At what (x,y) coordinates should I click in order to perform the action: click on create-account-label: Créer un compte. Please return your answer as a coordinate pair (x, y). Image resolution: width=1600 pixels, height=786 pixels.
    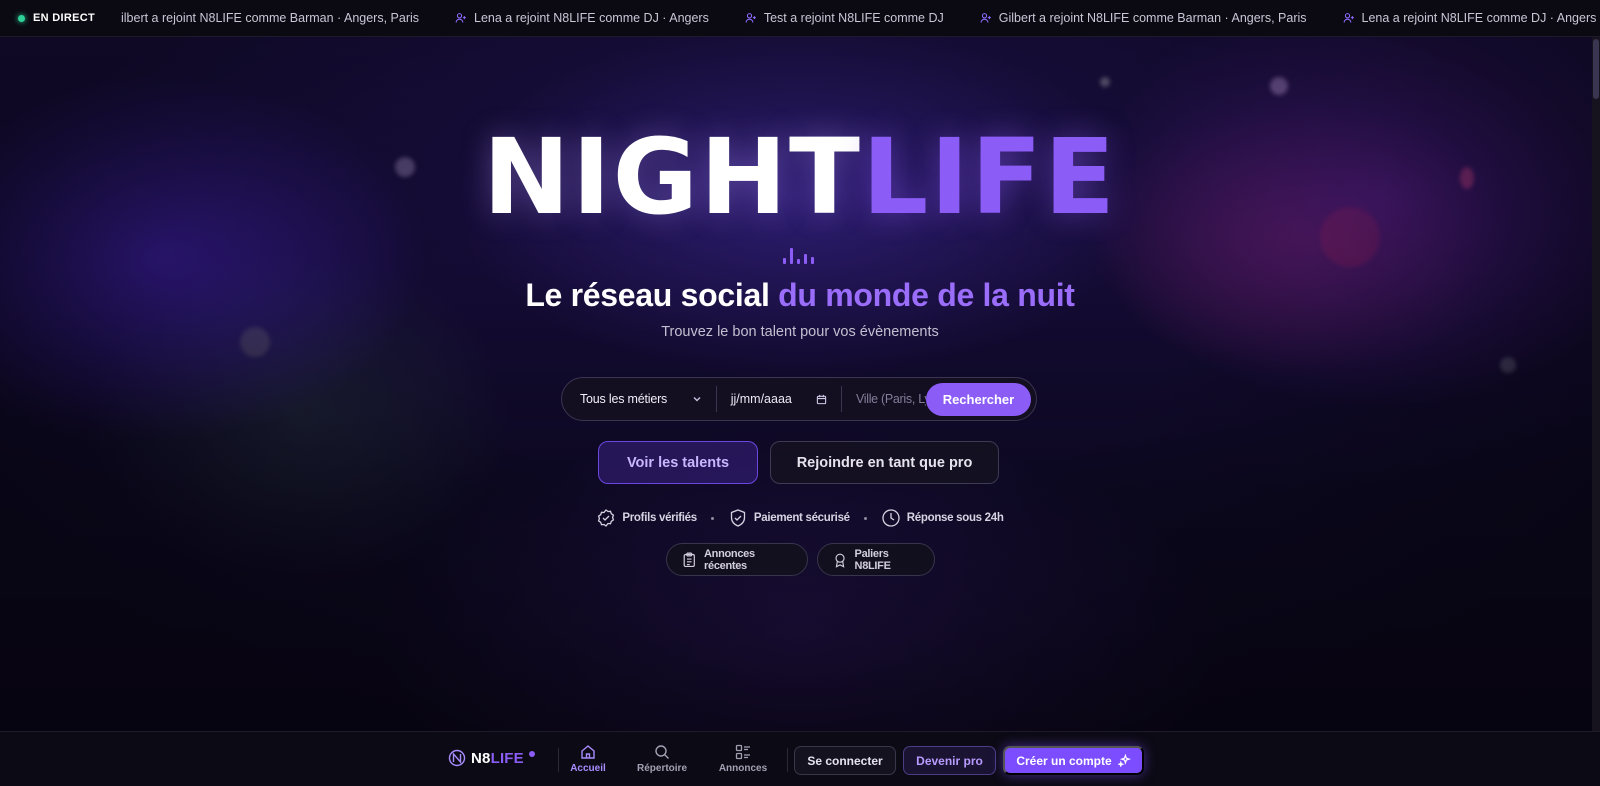
    Looking at the image, I should click on (1064, 760).